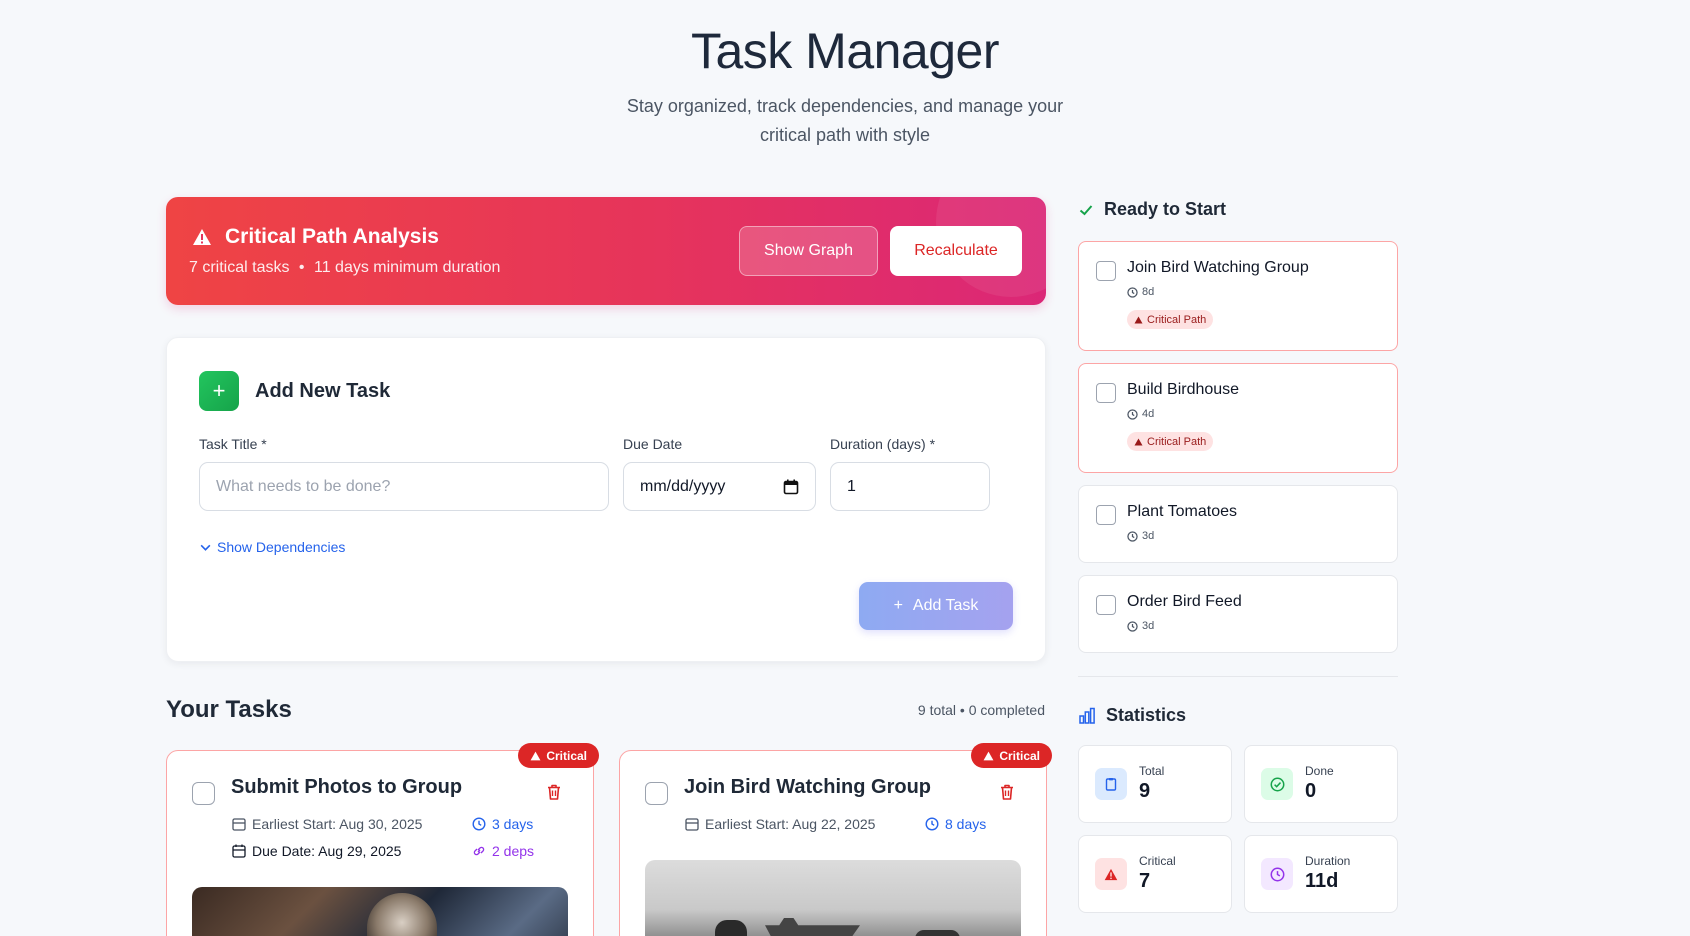 The height and width of the screenshot is (936, 1690). What do you see at coordinates (1182, 511) in the screenshot?
I see `ready-task-title: Plant Tomatoes` at bounding box center [1182, 511].